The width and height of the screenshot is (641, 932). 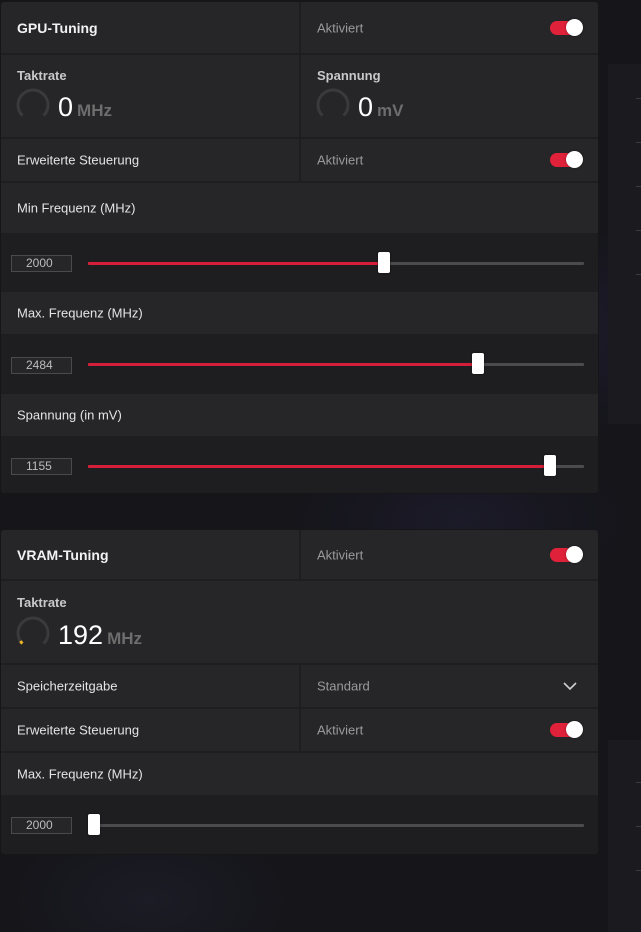 What do you see at coordinates (390, 110) in the screenshot?
I see `gpu-voltage-unit: mV` at bounding box center [390, 110].